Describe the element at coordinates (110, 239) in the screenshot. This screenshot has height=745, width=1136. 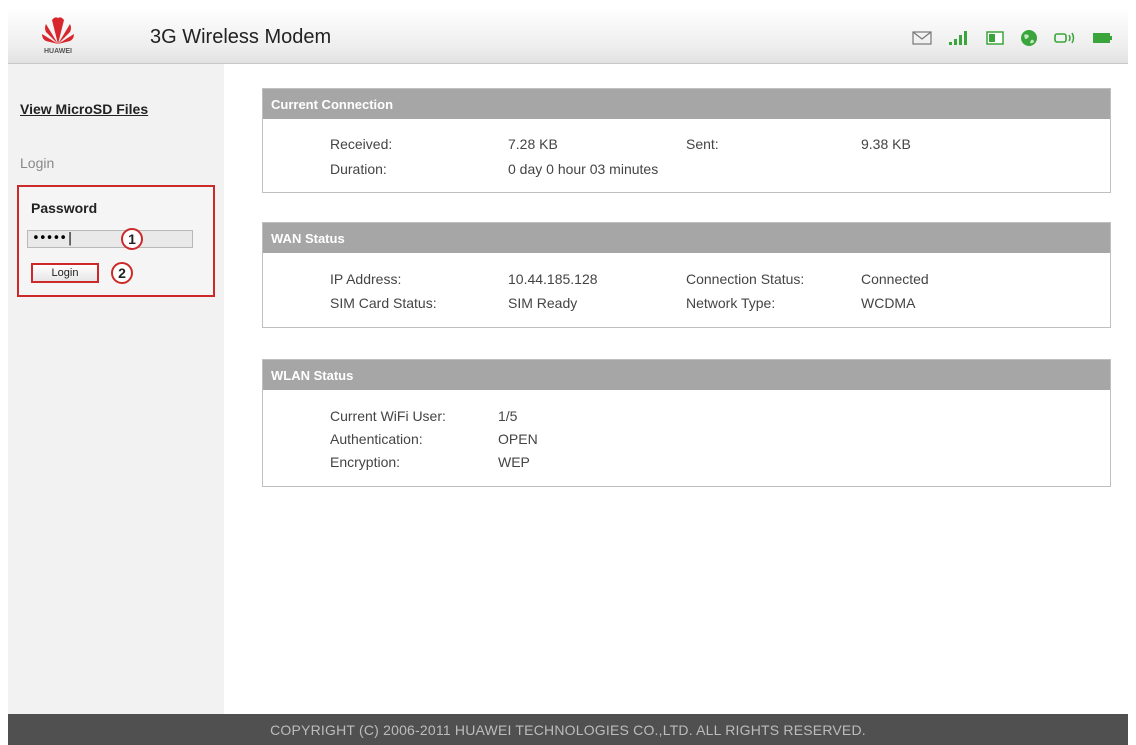
I see `password-input: •••••|` at that location.